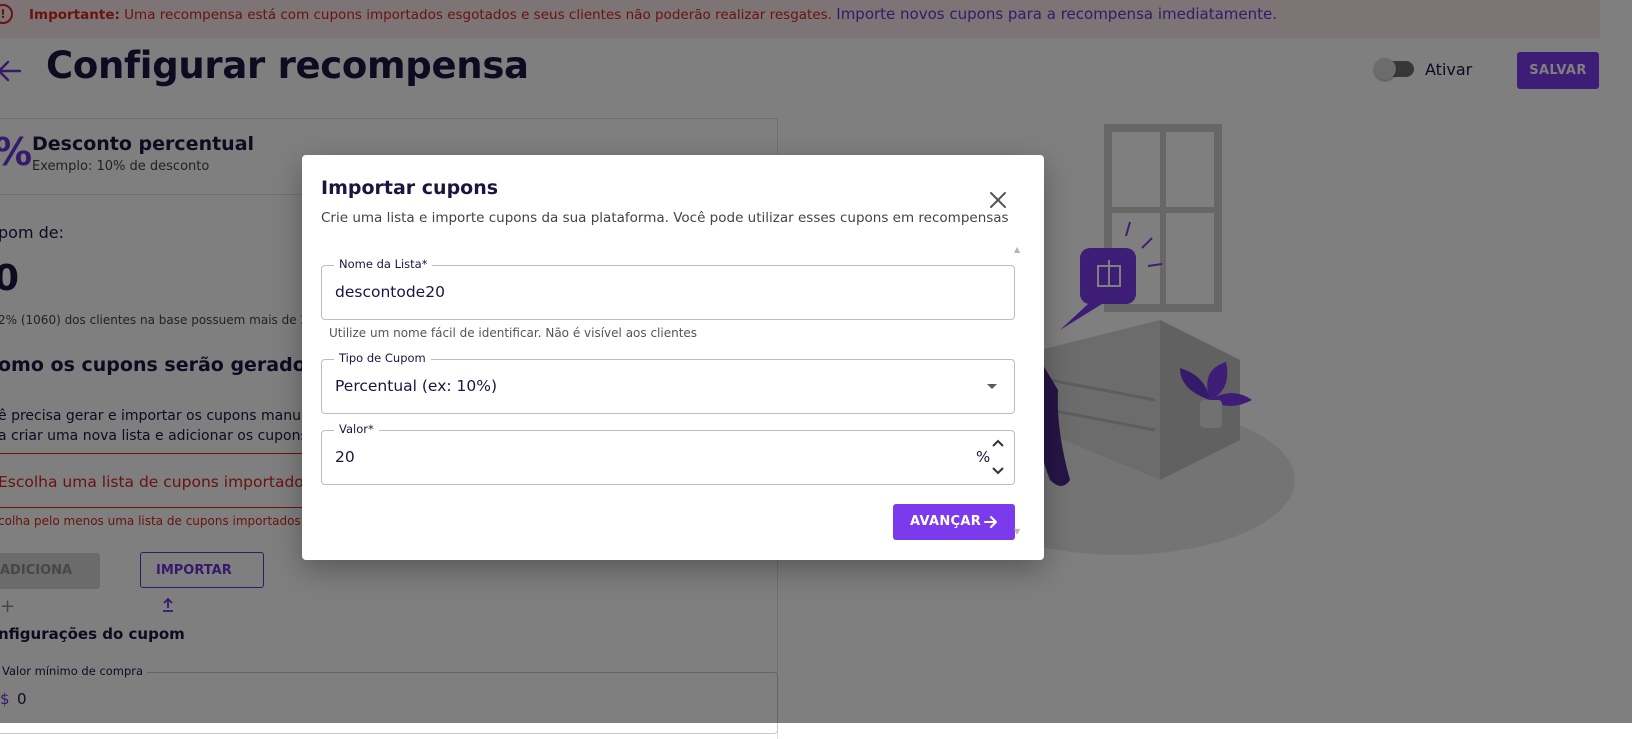 The height and width of the screenshot is (739, 1632). Describe the element at coordinates (410, 188) in the screenshot. I see `modal-title: Importar cupons` at that location.